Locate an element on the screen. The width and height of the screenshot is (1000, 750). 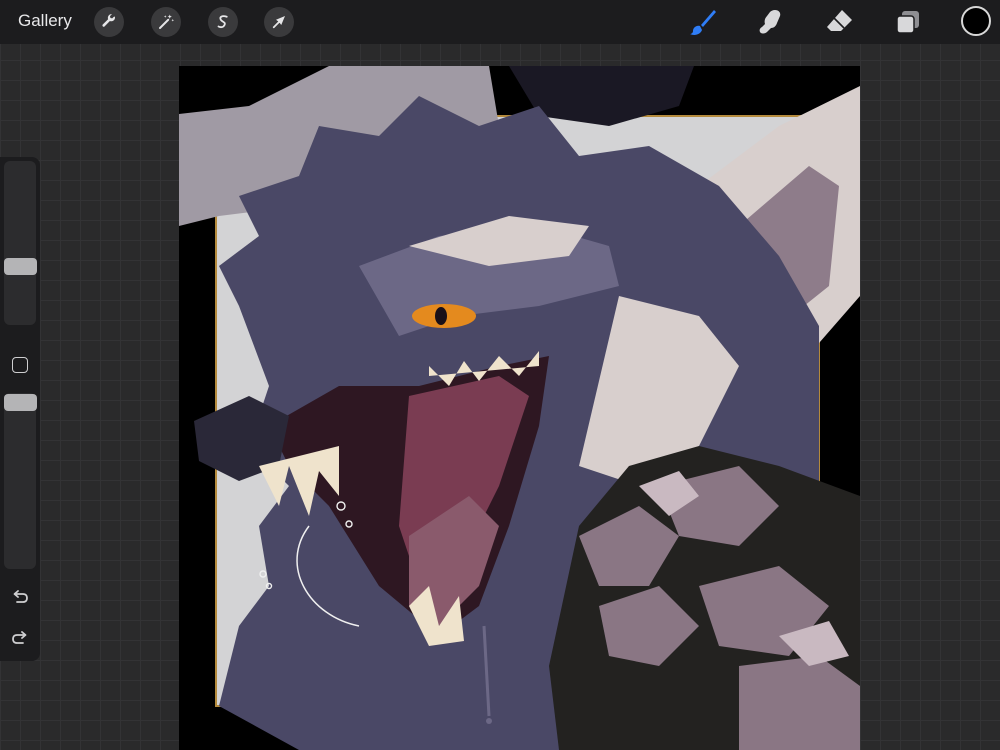
smudge-finger-icon is located at coordinates (770, 22).